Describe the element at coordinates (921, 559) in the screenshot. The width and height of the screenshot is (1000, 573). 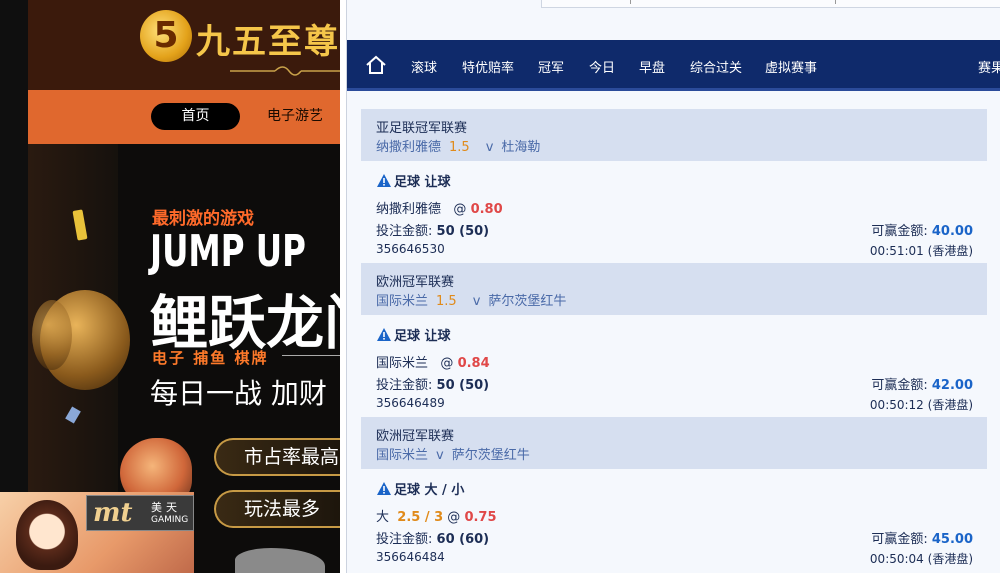
I see `bet-time: 00:50:04 (香港盘)` at that location.